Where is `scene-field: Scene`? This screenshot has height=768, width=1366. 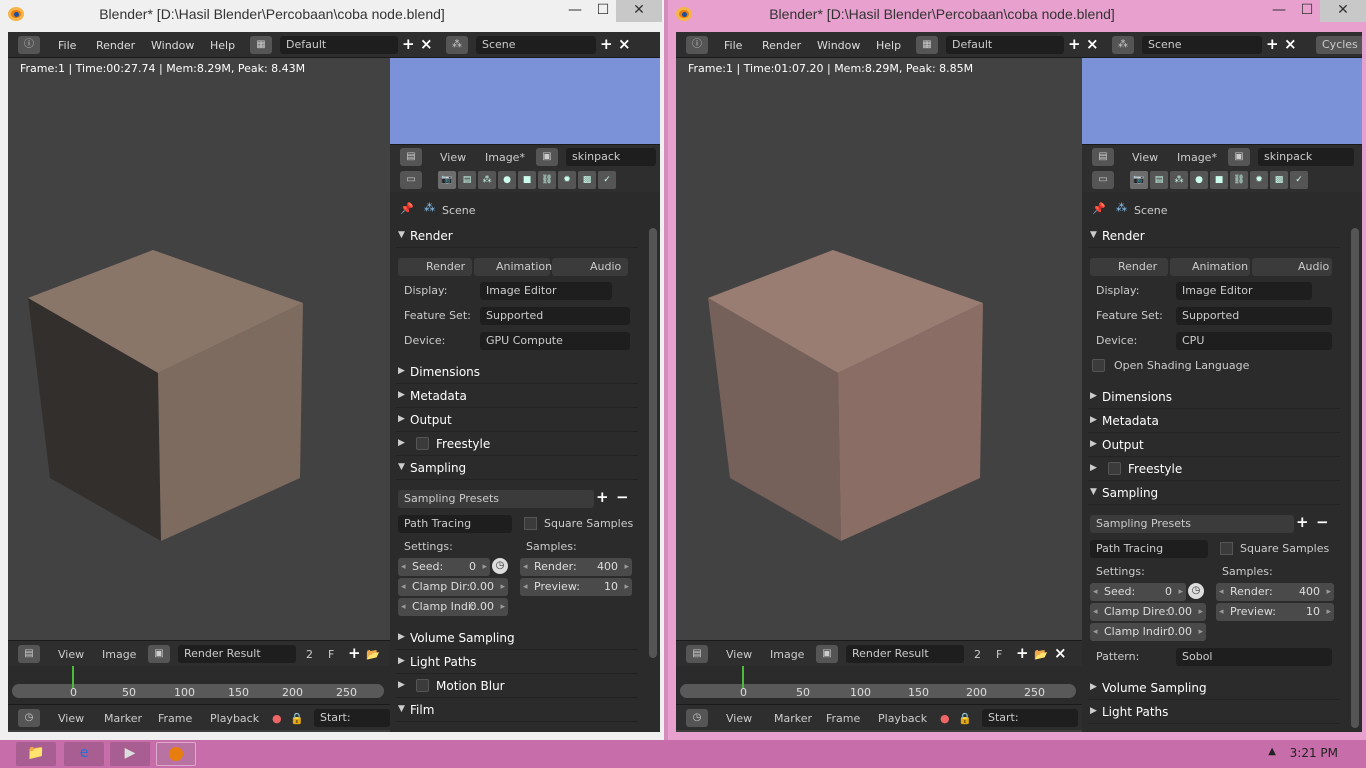
scene-field: Scene is located at coordinates (1202, 45).